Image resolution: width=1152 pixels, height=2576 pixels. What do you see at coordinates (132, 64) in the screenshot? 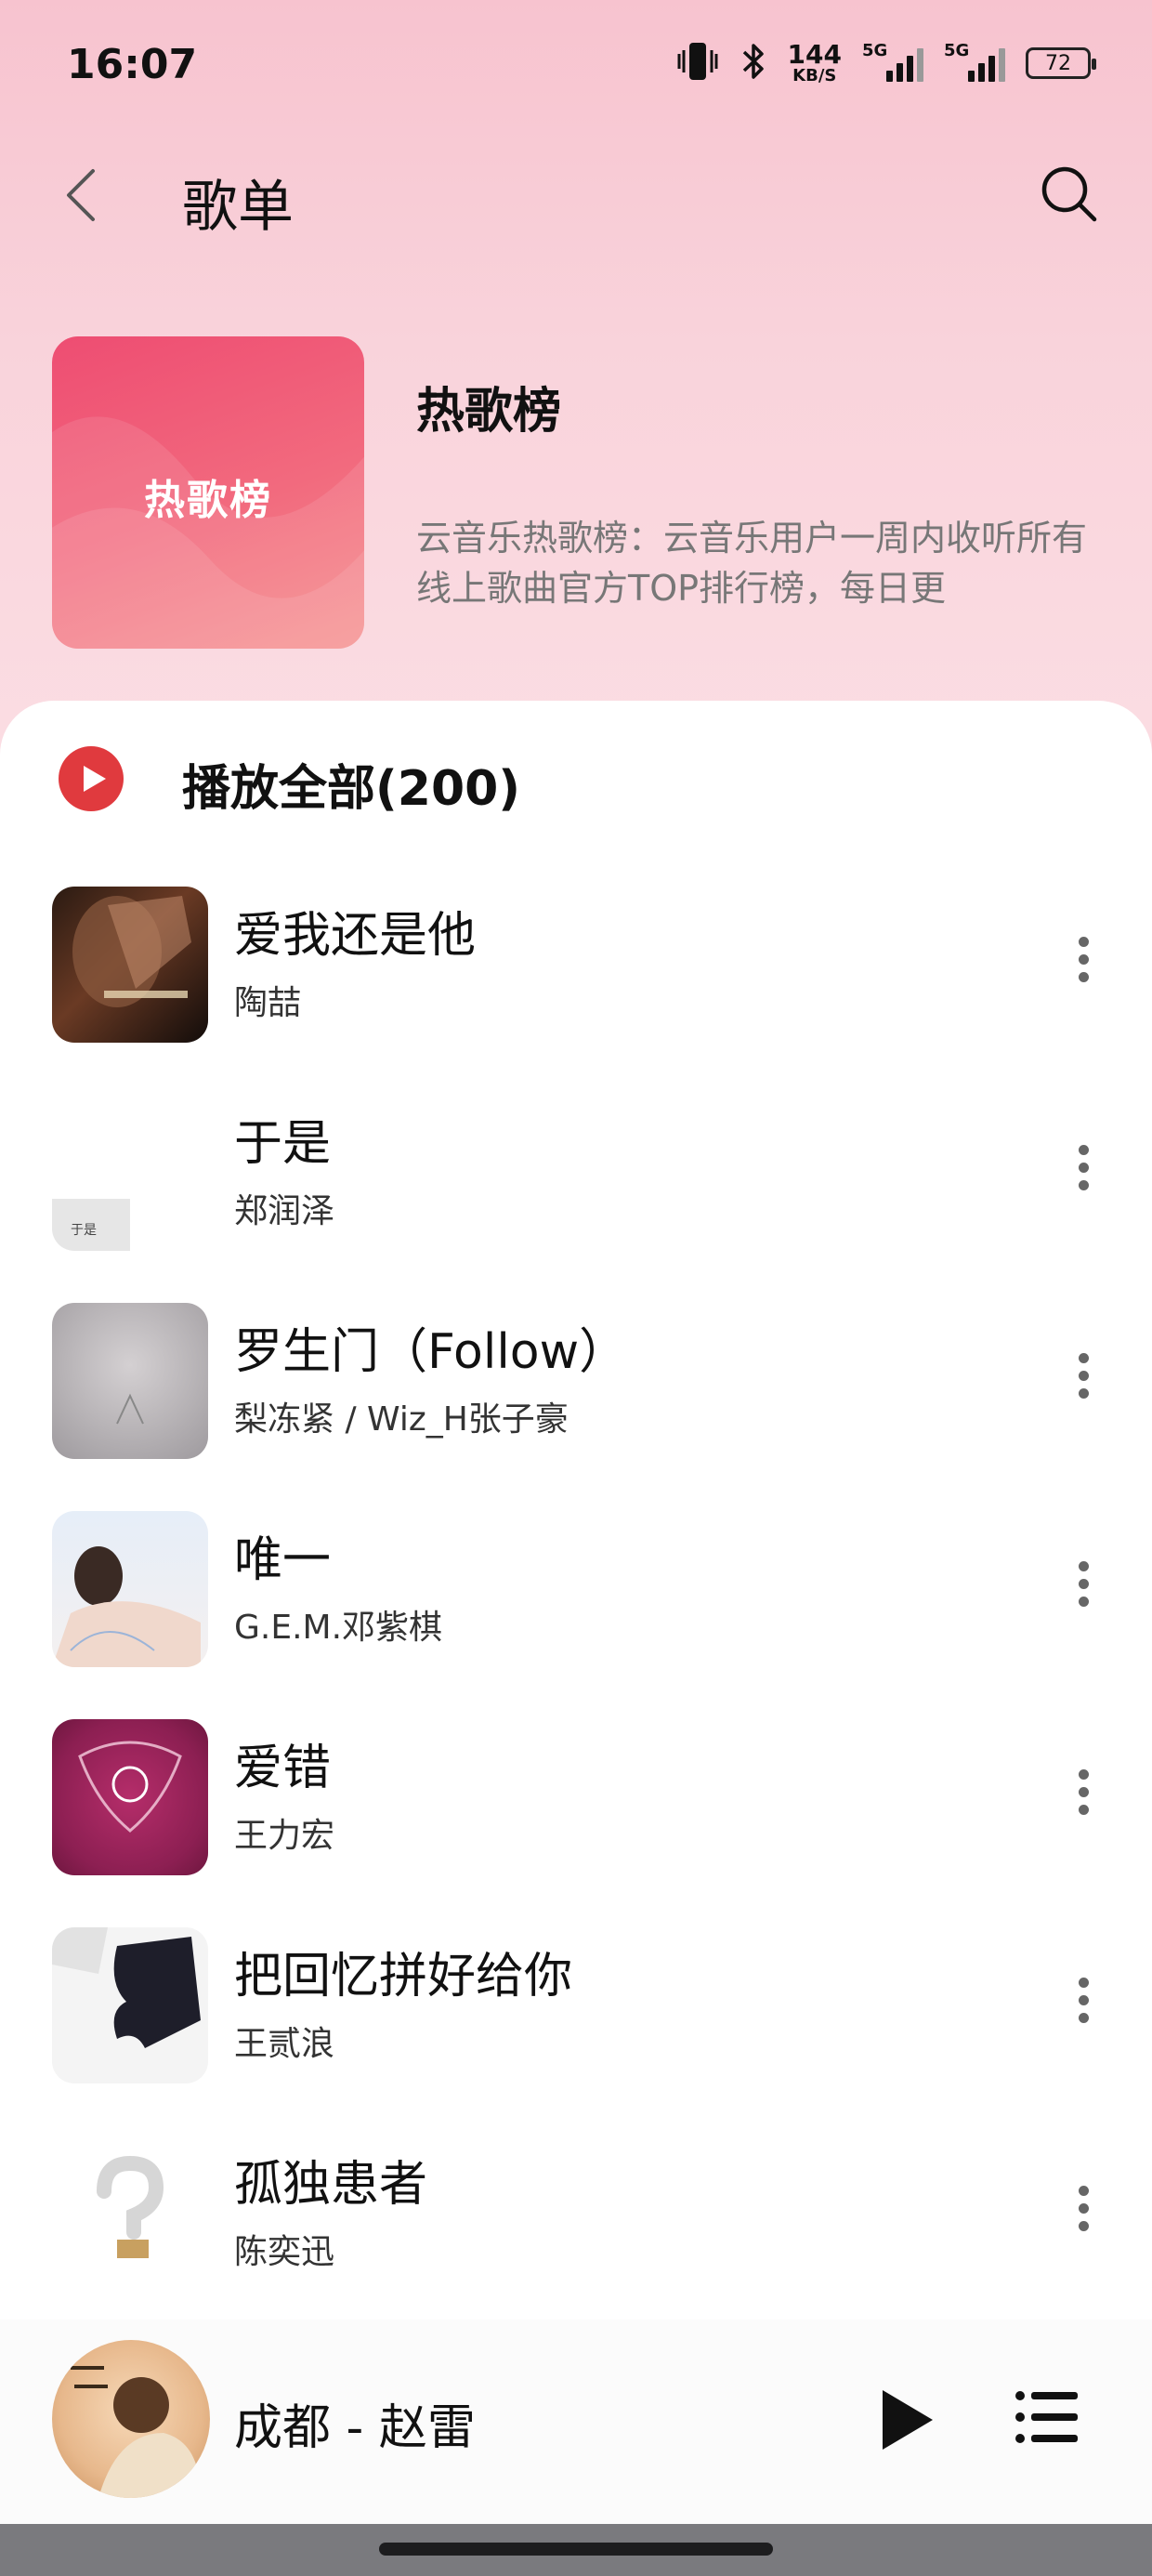
I see `status-time: 16:07` at bounding box center [132, 64].